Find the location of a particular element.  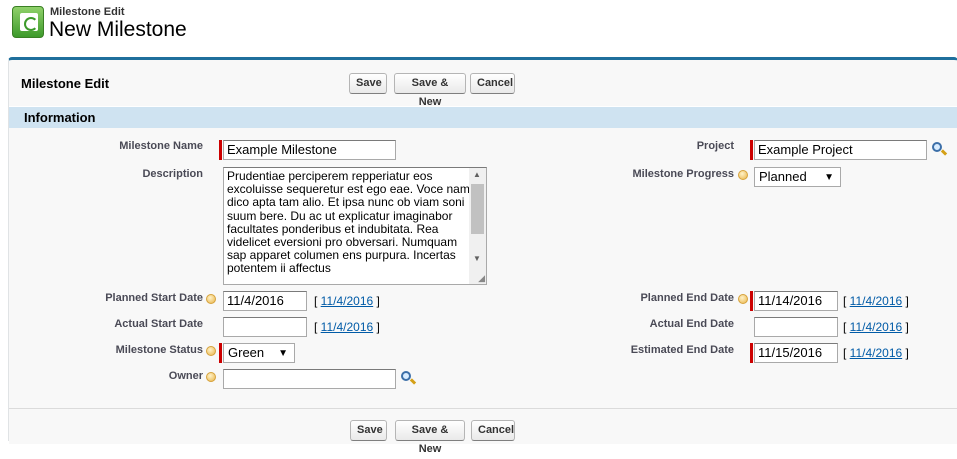

actual-end-date-input is located at coordinates (796, 327).